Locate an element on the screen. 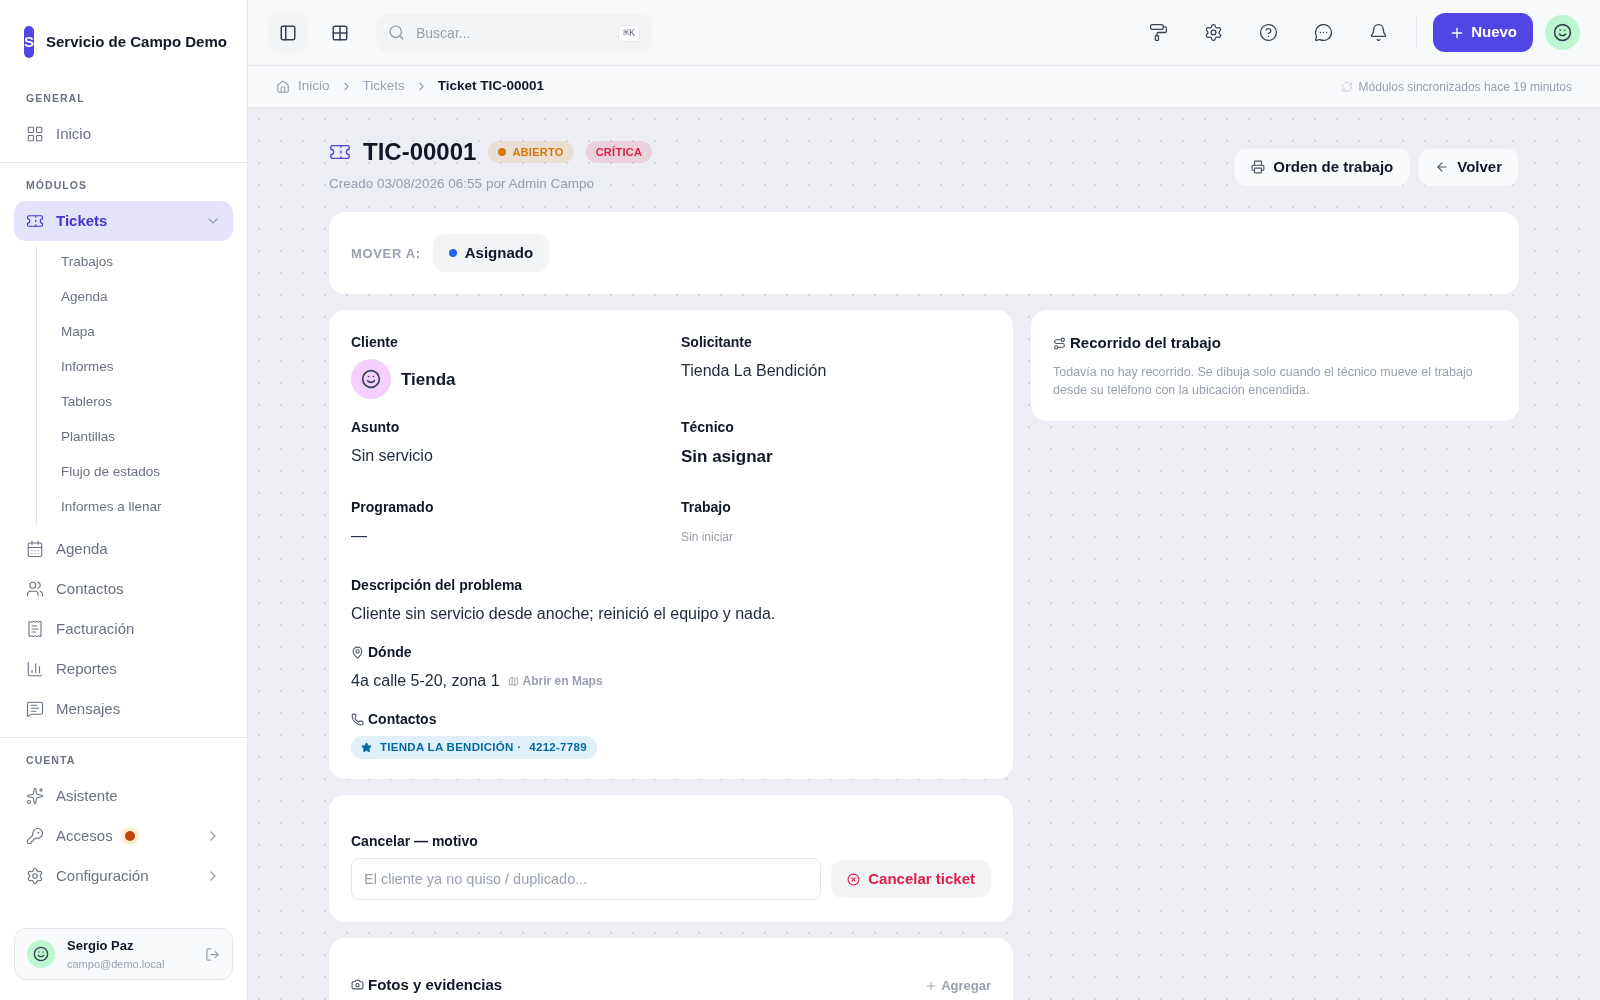 This screenshot has height=1000, width=1600. sync-status: Módulos sincronizados hace 19 minutos is located at coordinates (1465, 87).